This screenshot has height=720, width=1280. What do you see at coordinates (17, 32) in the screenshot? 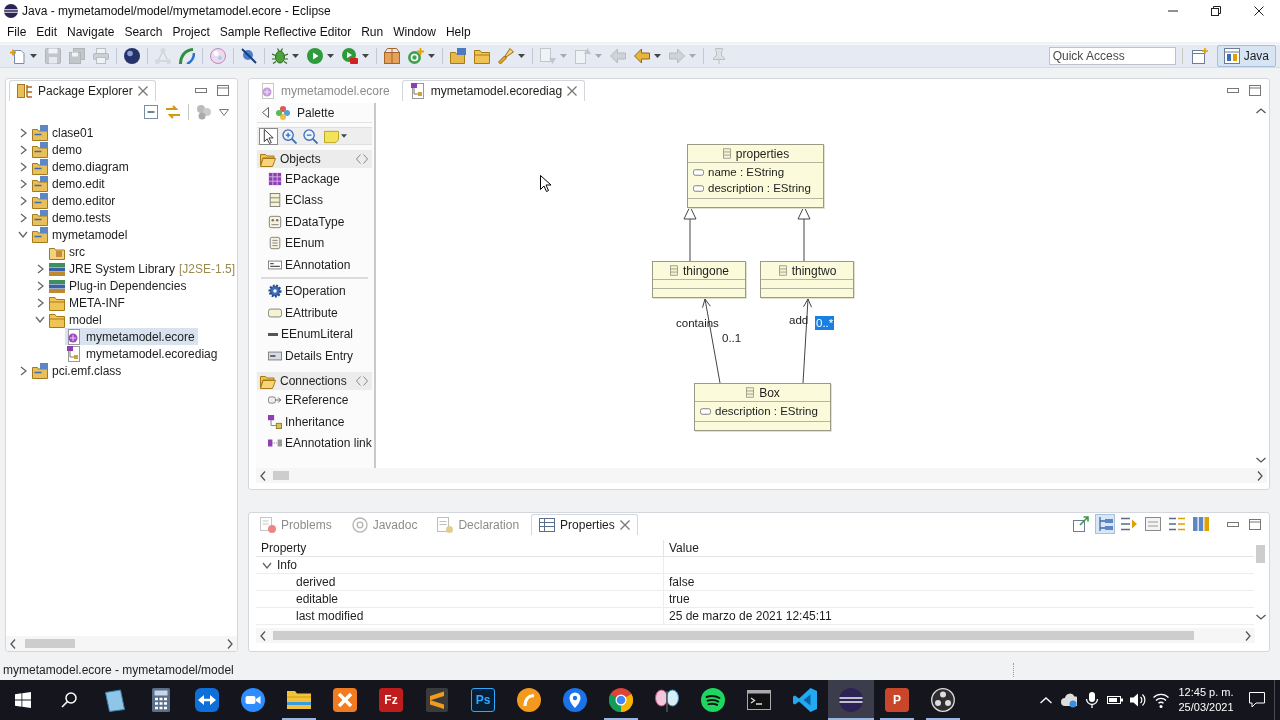
I see `menu-item: File` at bounding box center [17, 32].